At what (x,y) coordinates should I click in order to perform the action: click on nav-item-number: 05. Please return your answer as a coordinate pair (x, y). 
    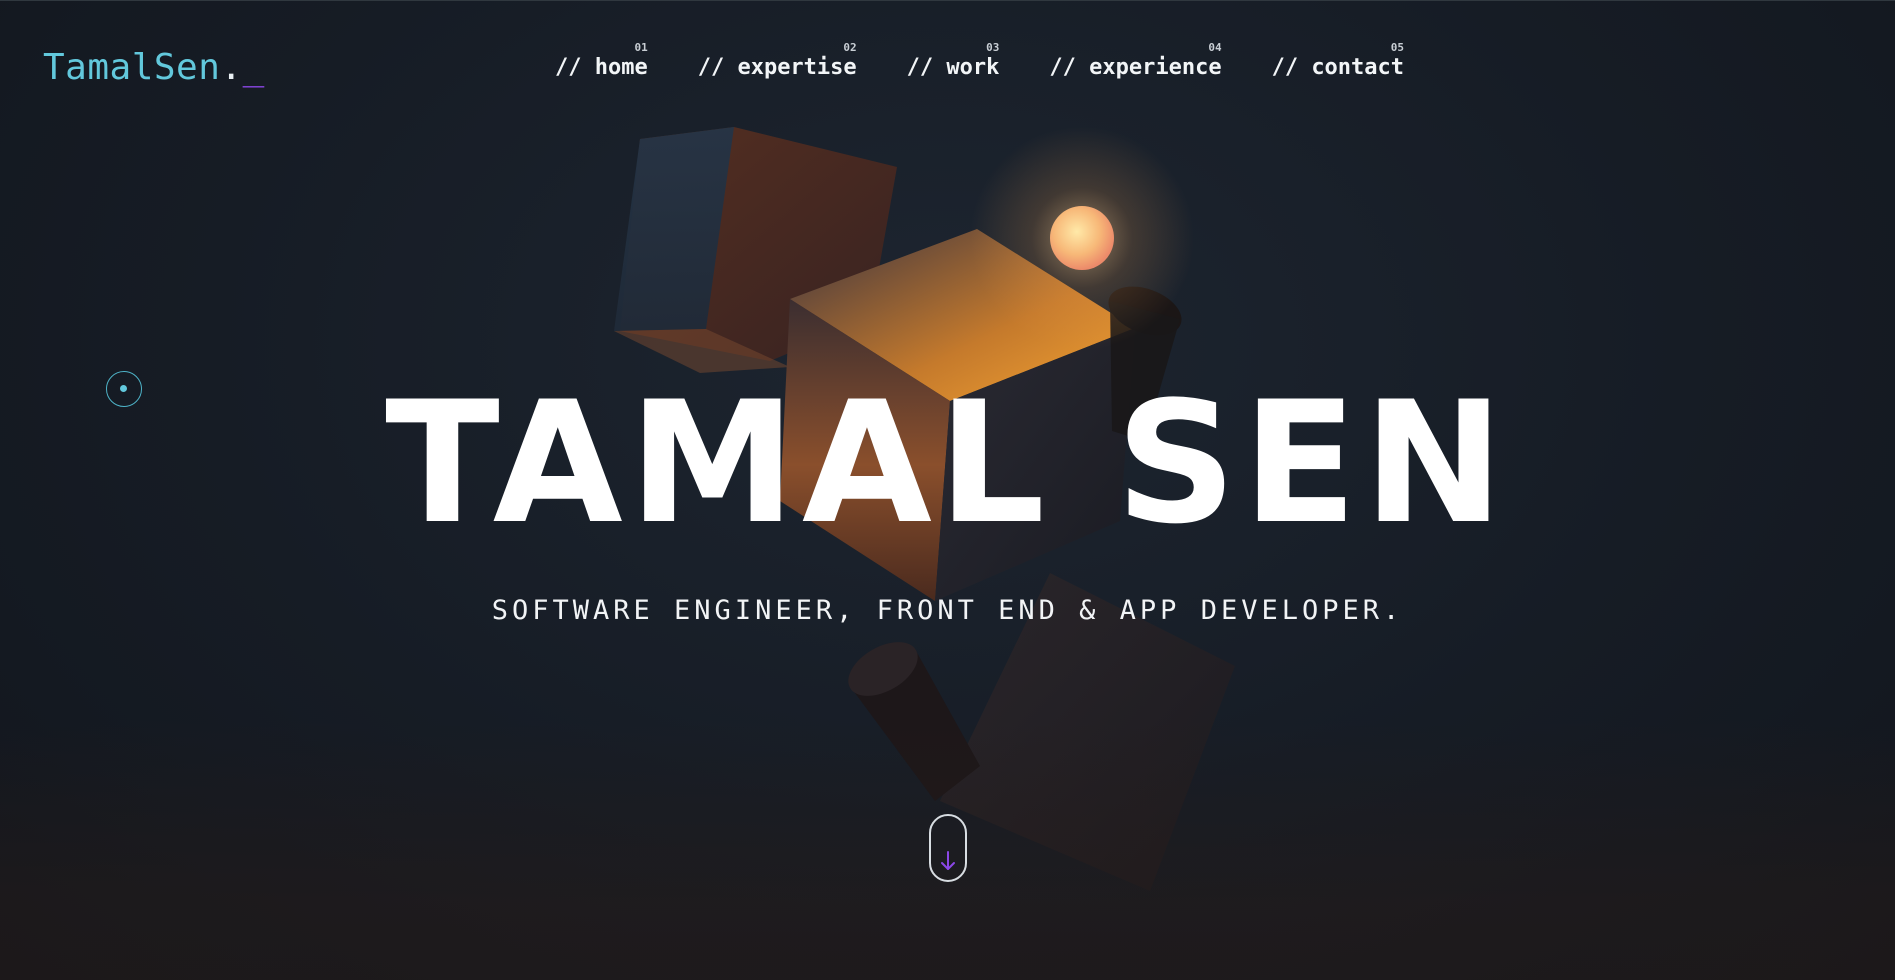
    Looking at the image, I should click on (1397, 47).